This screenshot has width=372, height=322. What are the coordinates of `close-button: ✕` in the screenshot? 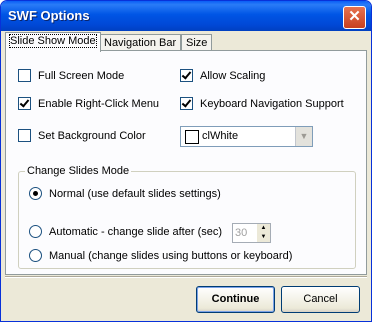 It's located at (354, 17).